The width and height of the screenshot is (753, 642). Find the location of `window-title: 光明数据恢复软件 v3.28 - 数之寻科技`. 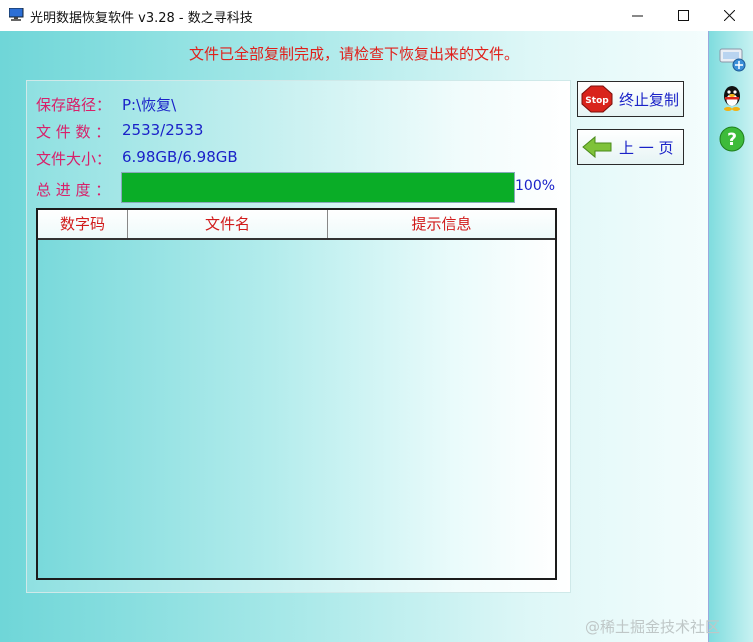

window-title: 光明数据恢复软件 v3.28 - 数之寻科技 is located at coordinates (141, 18).